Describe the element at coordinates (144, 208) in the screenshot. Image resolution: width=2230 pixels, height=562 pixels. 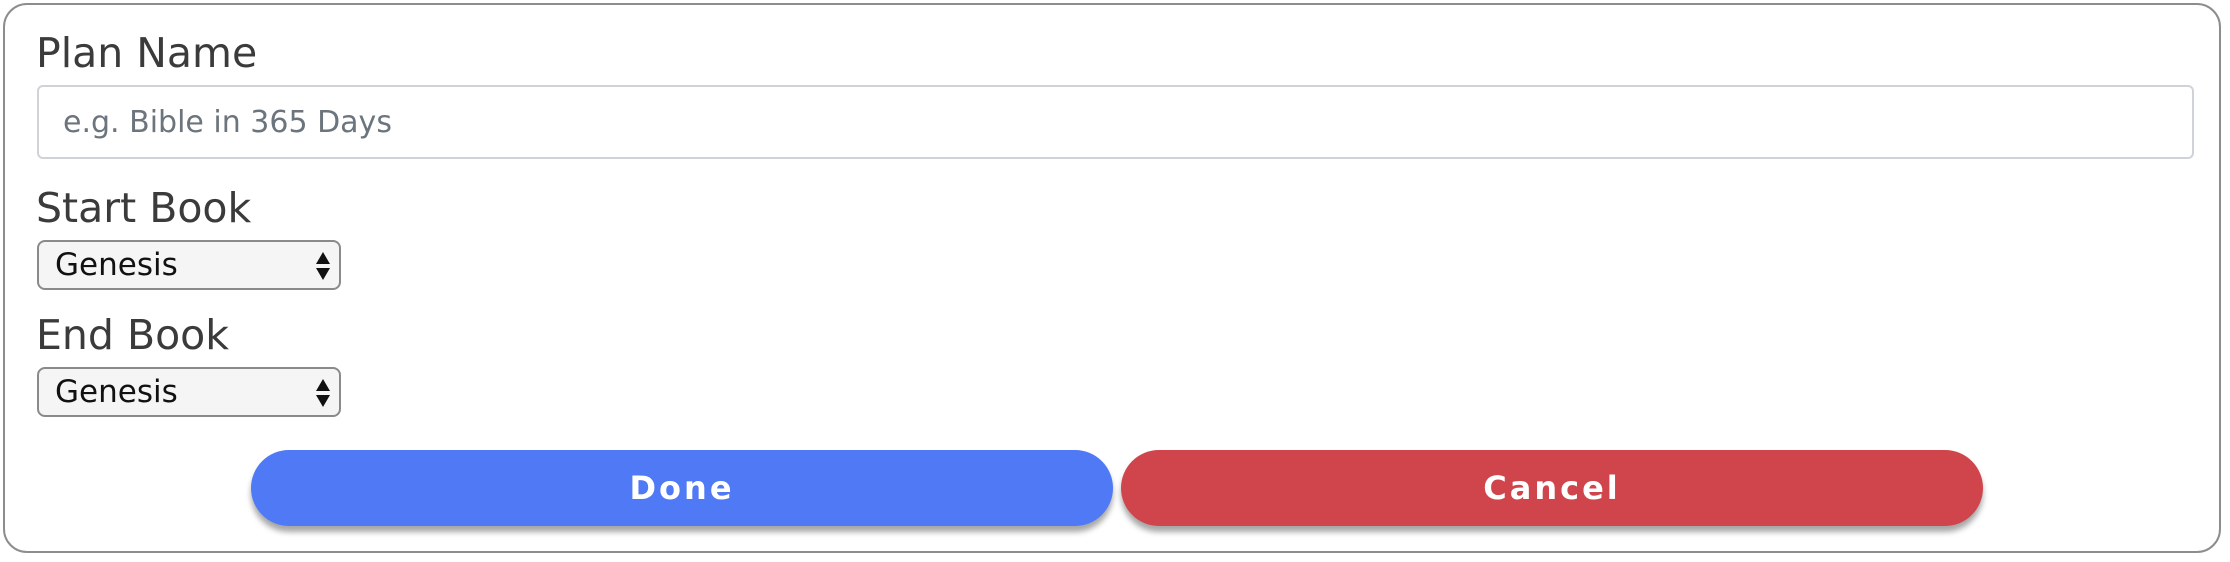
I see `start-book-label: Start Book` at that location.